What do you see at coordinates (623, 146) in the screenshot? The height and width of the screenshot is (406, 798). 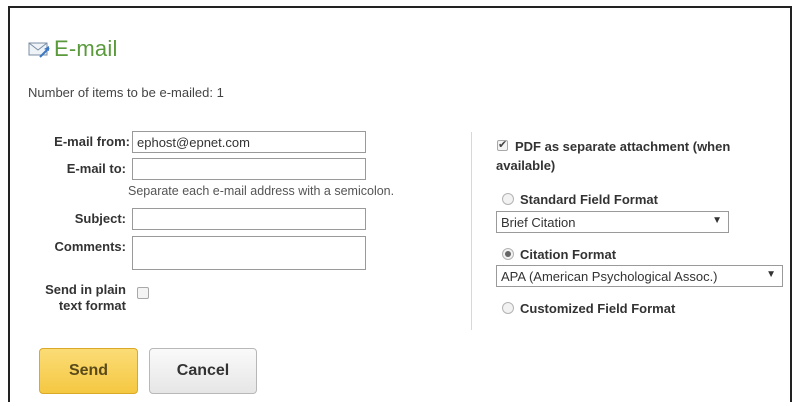 I see `pdf-attachment-label: PDF as separate attachment (when` at bounding box center [623, 146].